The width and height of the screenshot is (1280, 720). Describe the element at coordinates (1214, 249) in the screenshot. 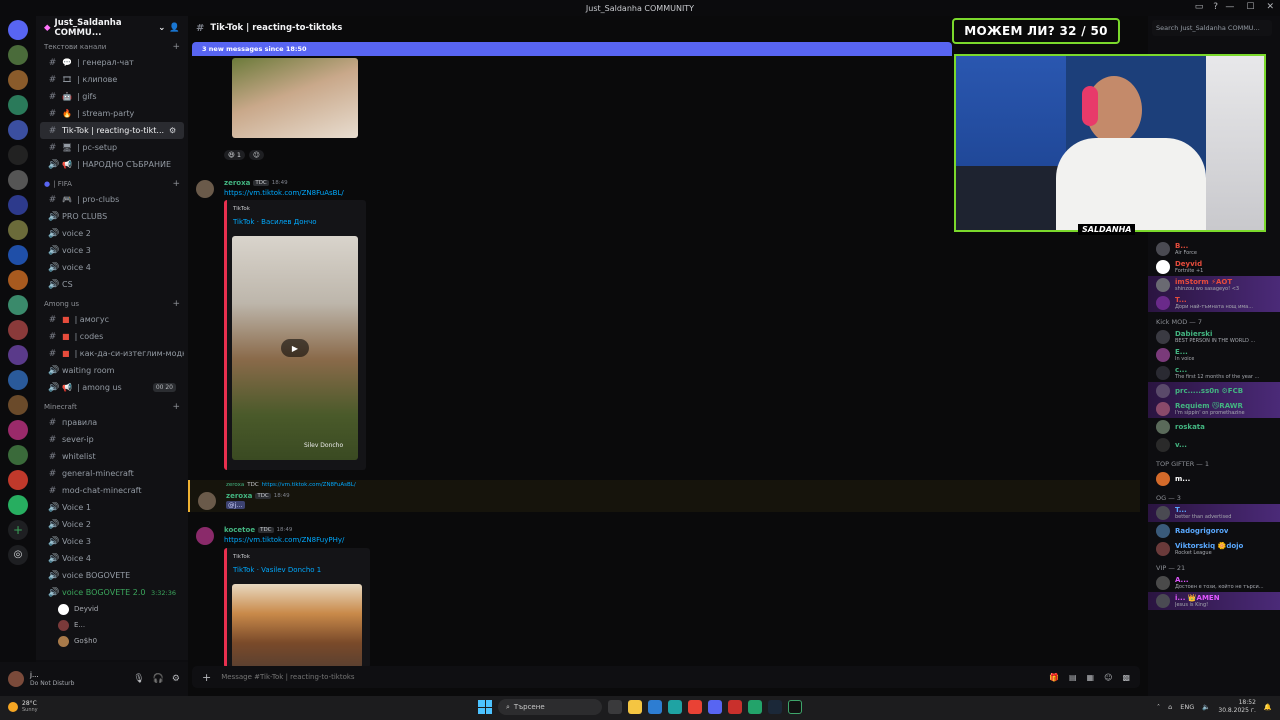

I see `member-item: B... Air Force` at that location.